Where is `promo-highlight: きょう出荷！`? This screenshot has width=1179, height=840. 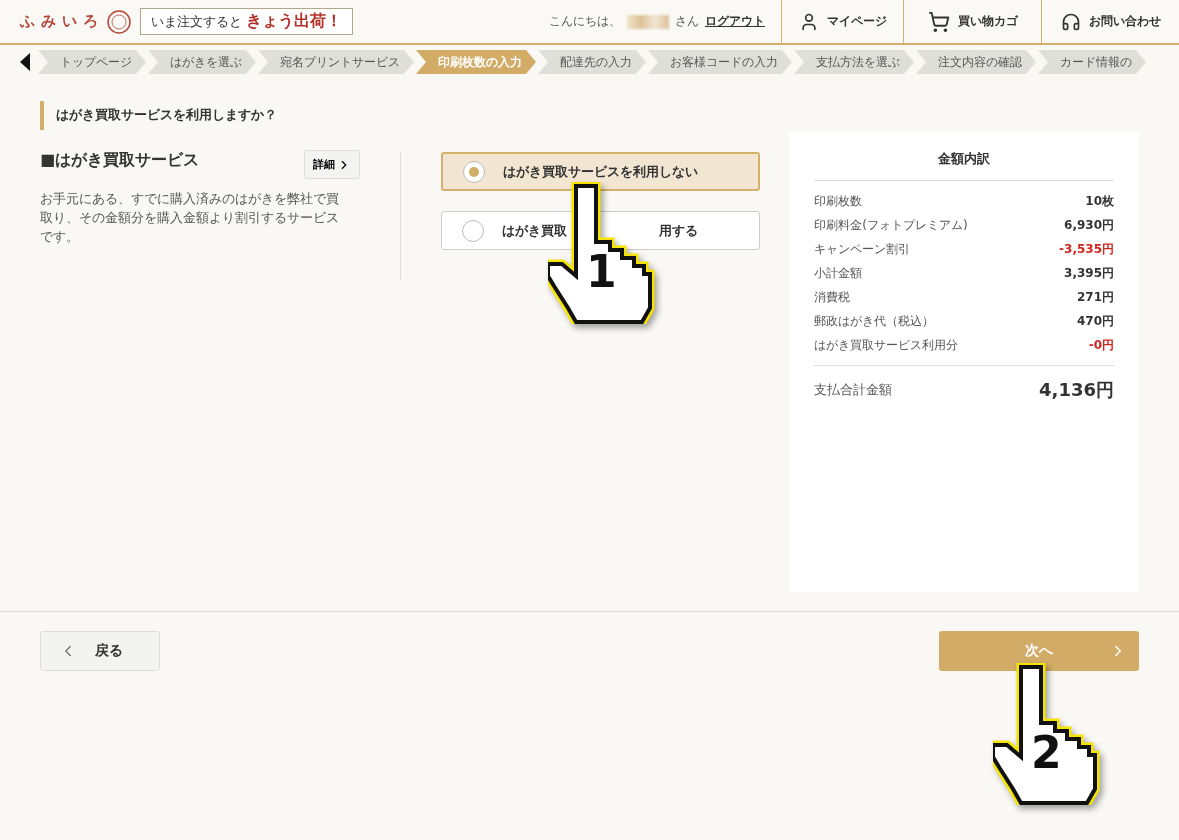 promo-highlight: きょう出荷！ is located at coordinates (294, 21).